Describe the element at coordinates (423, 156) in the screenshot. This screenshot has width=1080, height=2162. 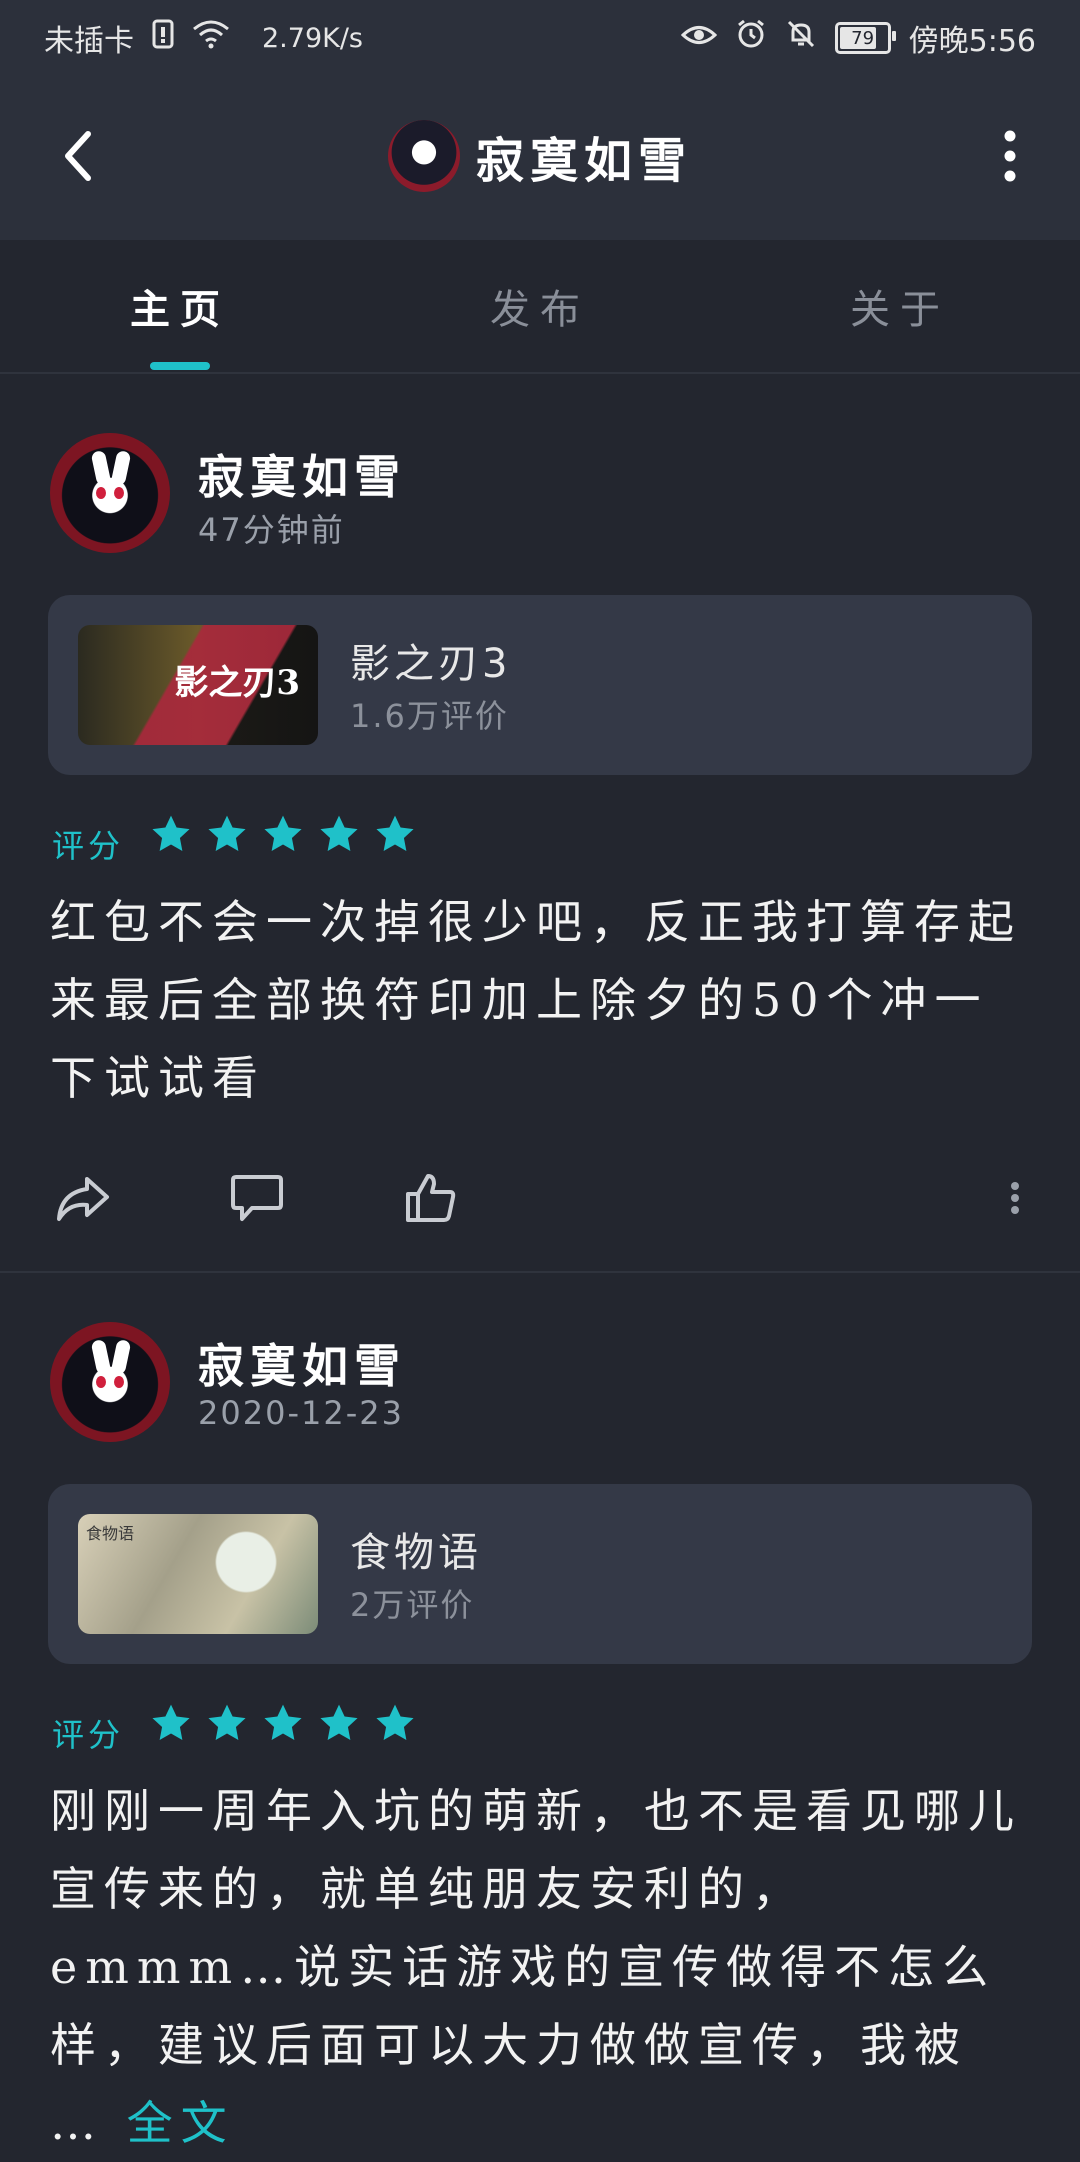
I see `header-avatar` at that location.